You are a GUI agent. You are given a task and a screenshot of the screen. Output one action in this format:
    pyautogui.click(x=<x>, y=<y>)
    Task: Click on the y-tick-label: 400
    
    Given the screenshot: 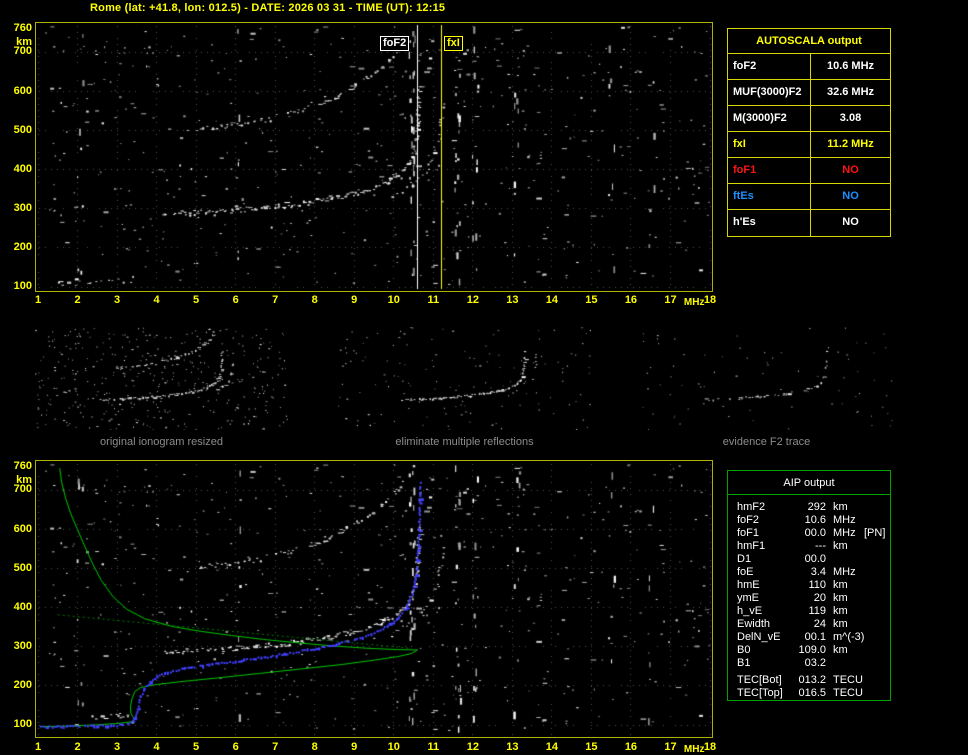 What is the action you would take?
    pyautogui.click(x=22, y=168)
    